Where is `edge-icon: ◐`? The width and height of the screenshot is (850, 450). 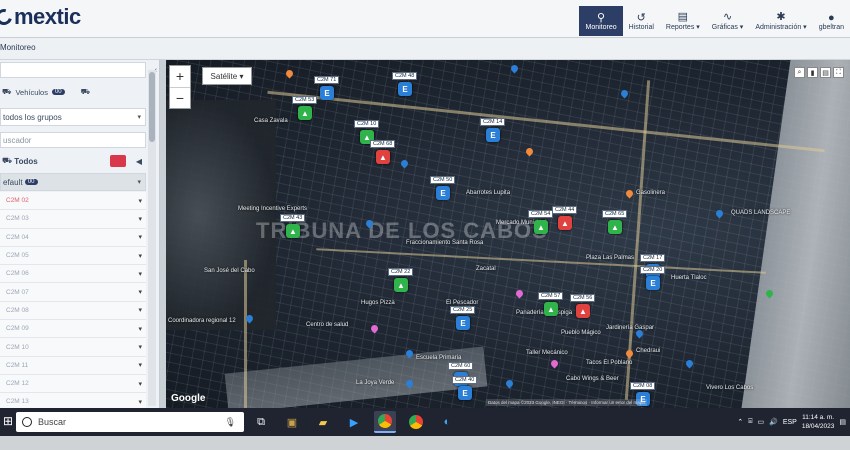
edge-icon: ◐ is located at coordinates (447, 422).